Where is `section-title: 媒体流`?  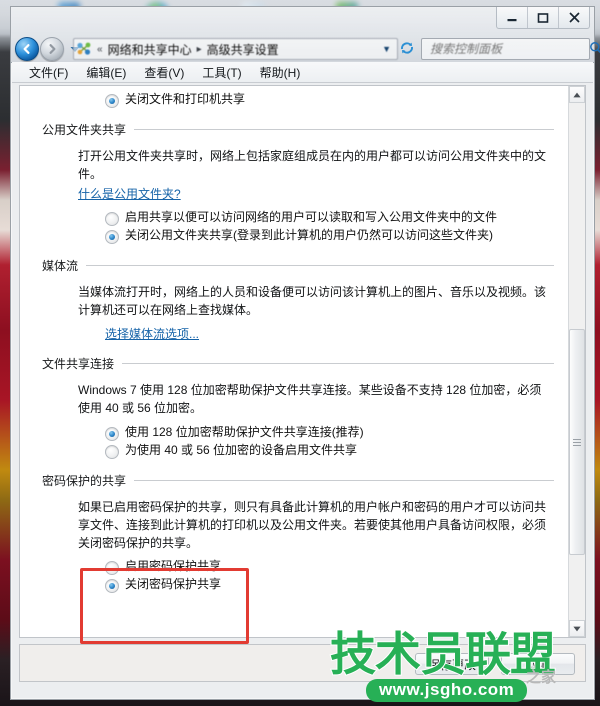 section-title: 媒体流 is located at coordinates (60, 266).